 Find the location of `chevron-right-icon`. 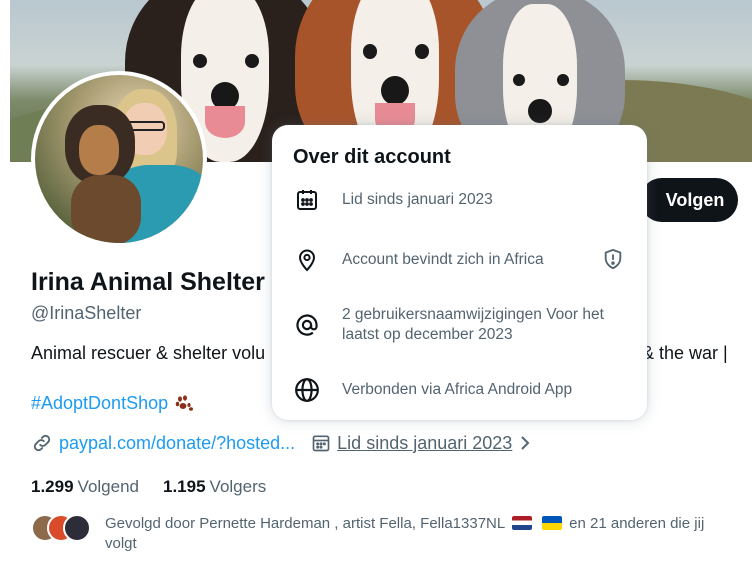

chevron-right-icon is located at coordinates (525, 443).